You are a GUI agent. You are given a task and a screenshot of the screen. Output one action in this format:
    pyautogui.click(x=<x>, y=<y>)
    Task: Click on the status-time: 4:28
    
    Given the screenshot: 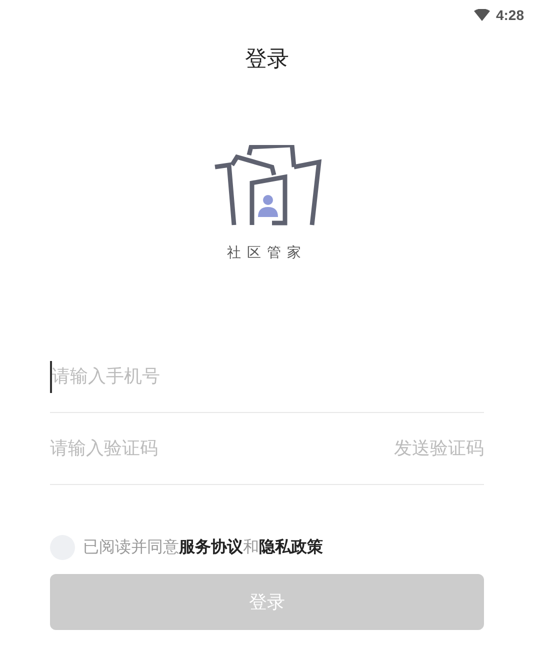 What is the action you would take?
    pyautogui.click(x=510, y=15)
    